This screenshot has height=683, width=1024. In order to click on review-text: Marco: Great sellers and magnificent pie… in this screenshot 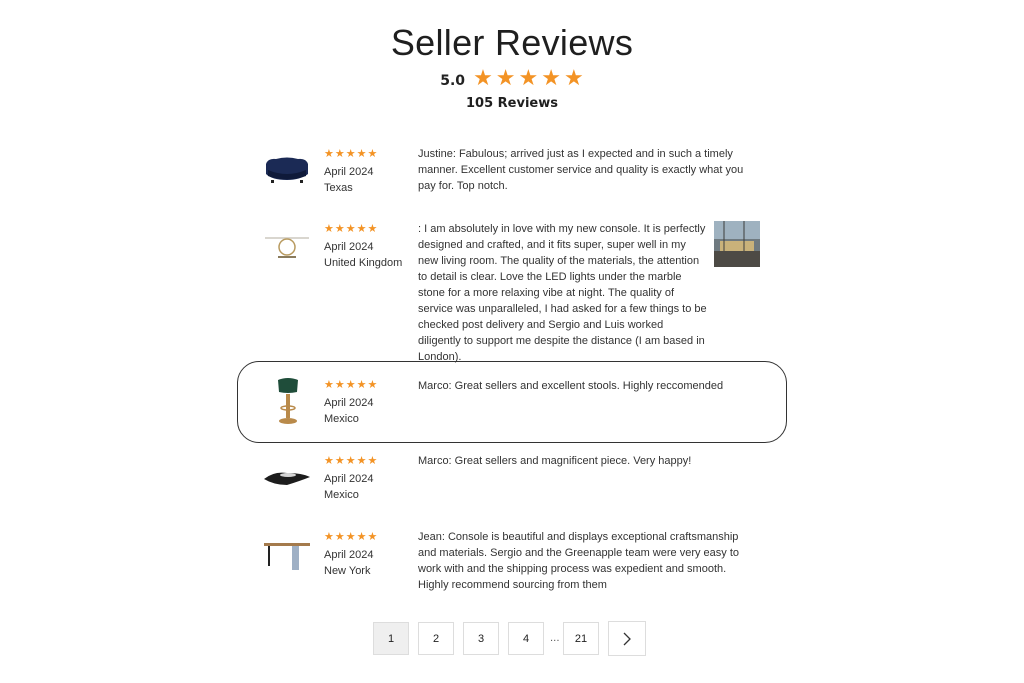, I will do `click(555, 461)`.